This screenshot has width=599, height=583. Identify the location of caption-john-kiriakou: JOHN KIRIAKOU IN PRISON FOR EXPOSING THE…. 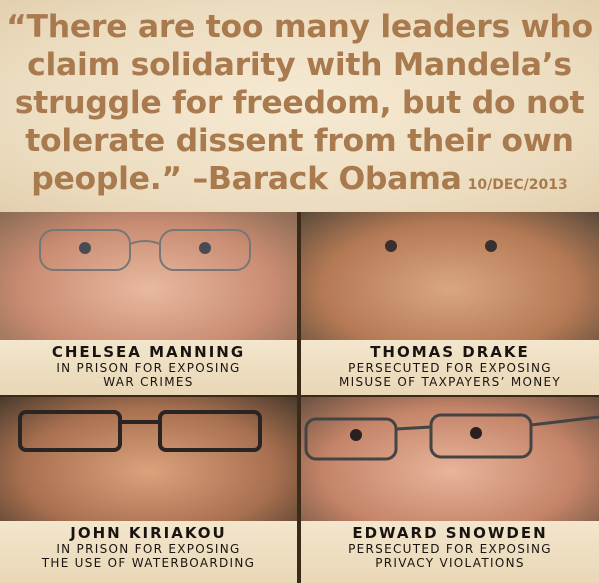
(148, 552).